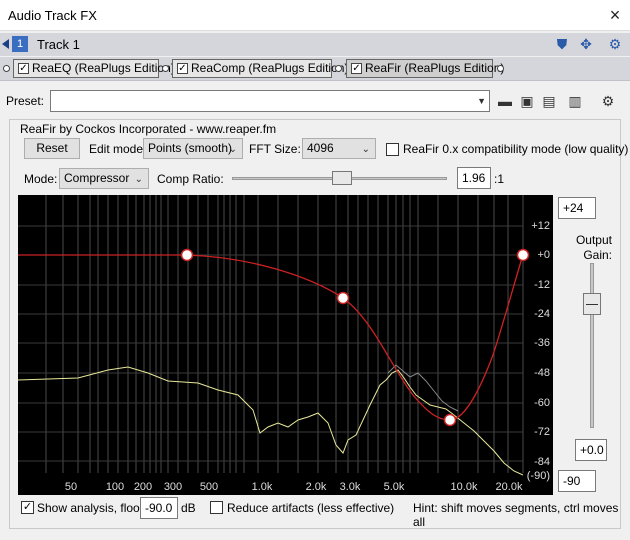 The height and width of the screenshot is (540, 630). What do you see at coordinates (92, 508) in the screenshot?
I see `show-analysis-label: Show analysis, floor:` at bounding box center [92, 508].